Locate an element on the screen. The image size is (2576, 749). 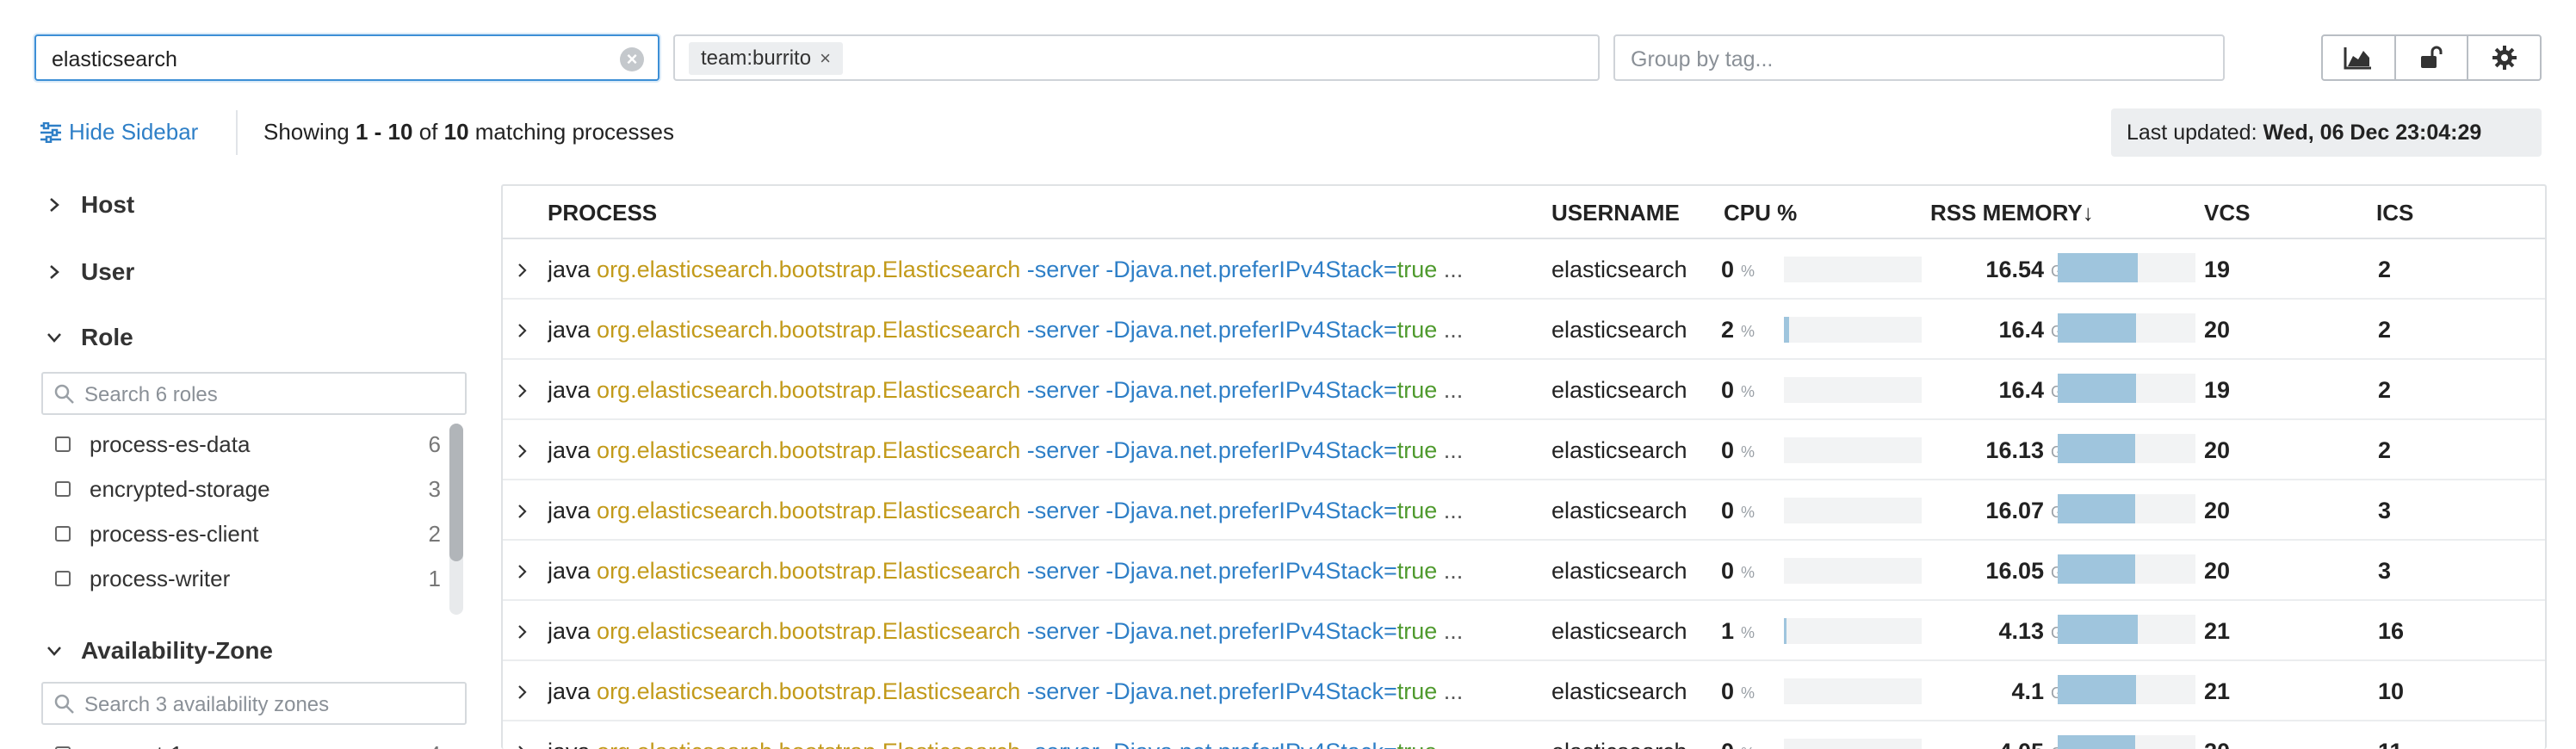
view-toolbar is located at coordinates (2432, 57).